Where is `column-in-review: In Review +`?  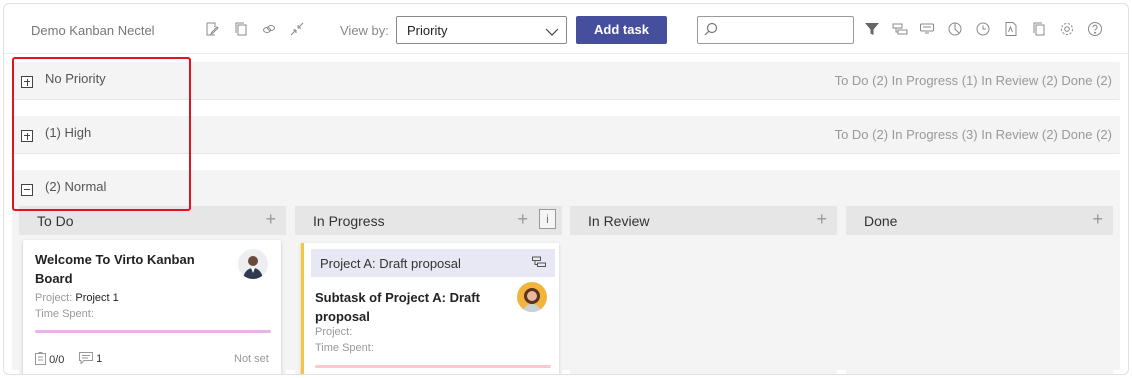 column-in-review: In Review + is located at coordinates (703, 290).